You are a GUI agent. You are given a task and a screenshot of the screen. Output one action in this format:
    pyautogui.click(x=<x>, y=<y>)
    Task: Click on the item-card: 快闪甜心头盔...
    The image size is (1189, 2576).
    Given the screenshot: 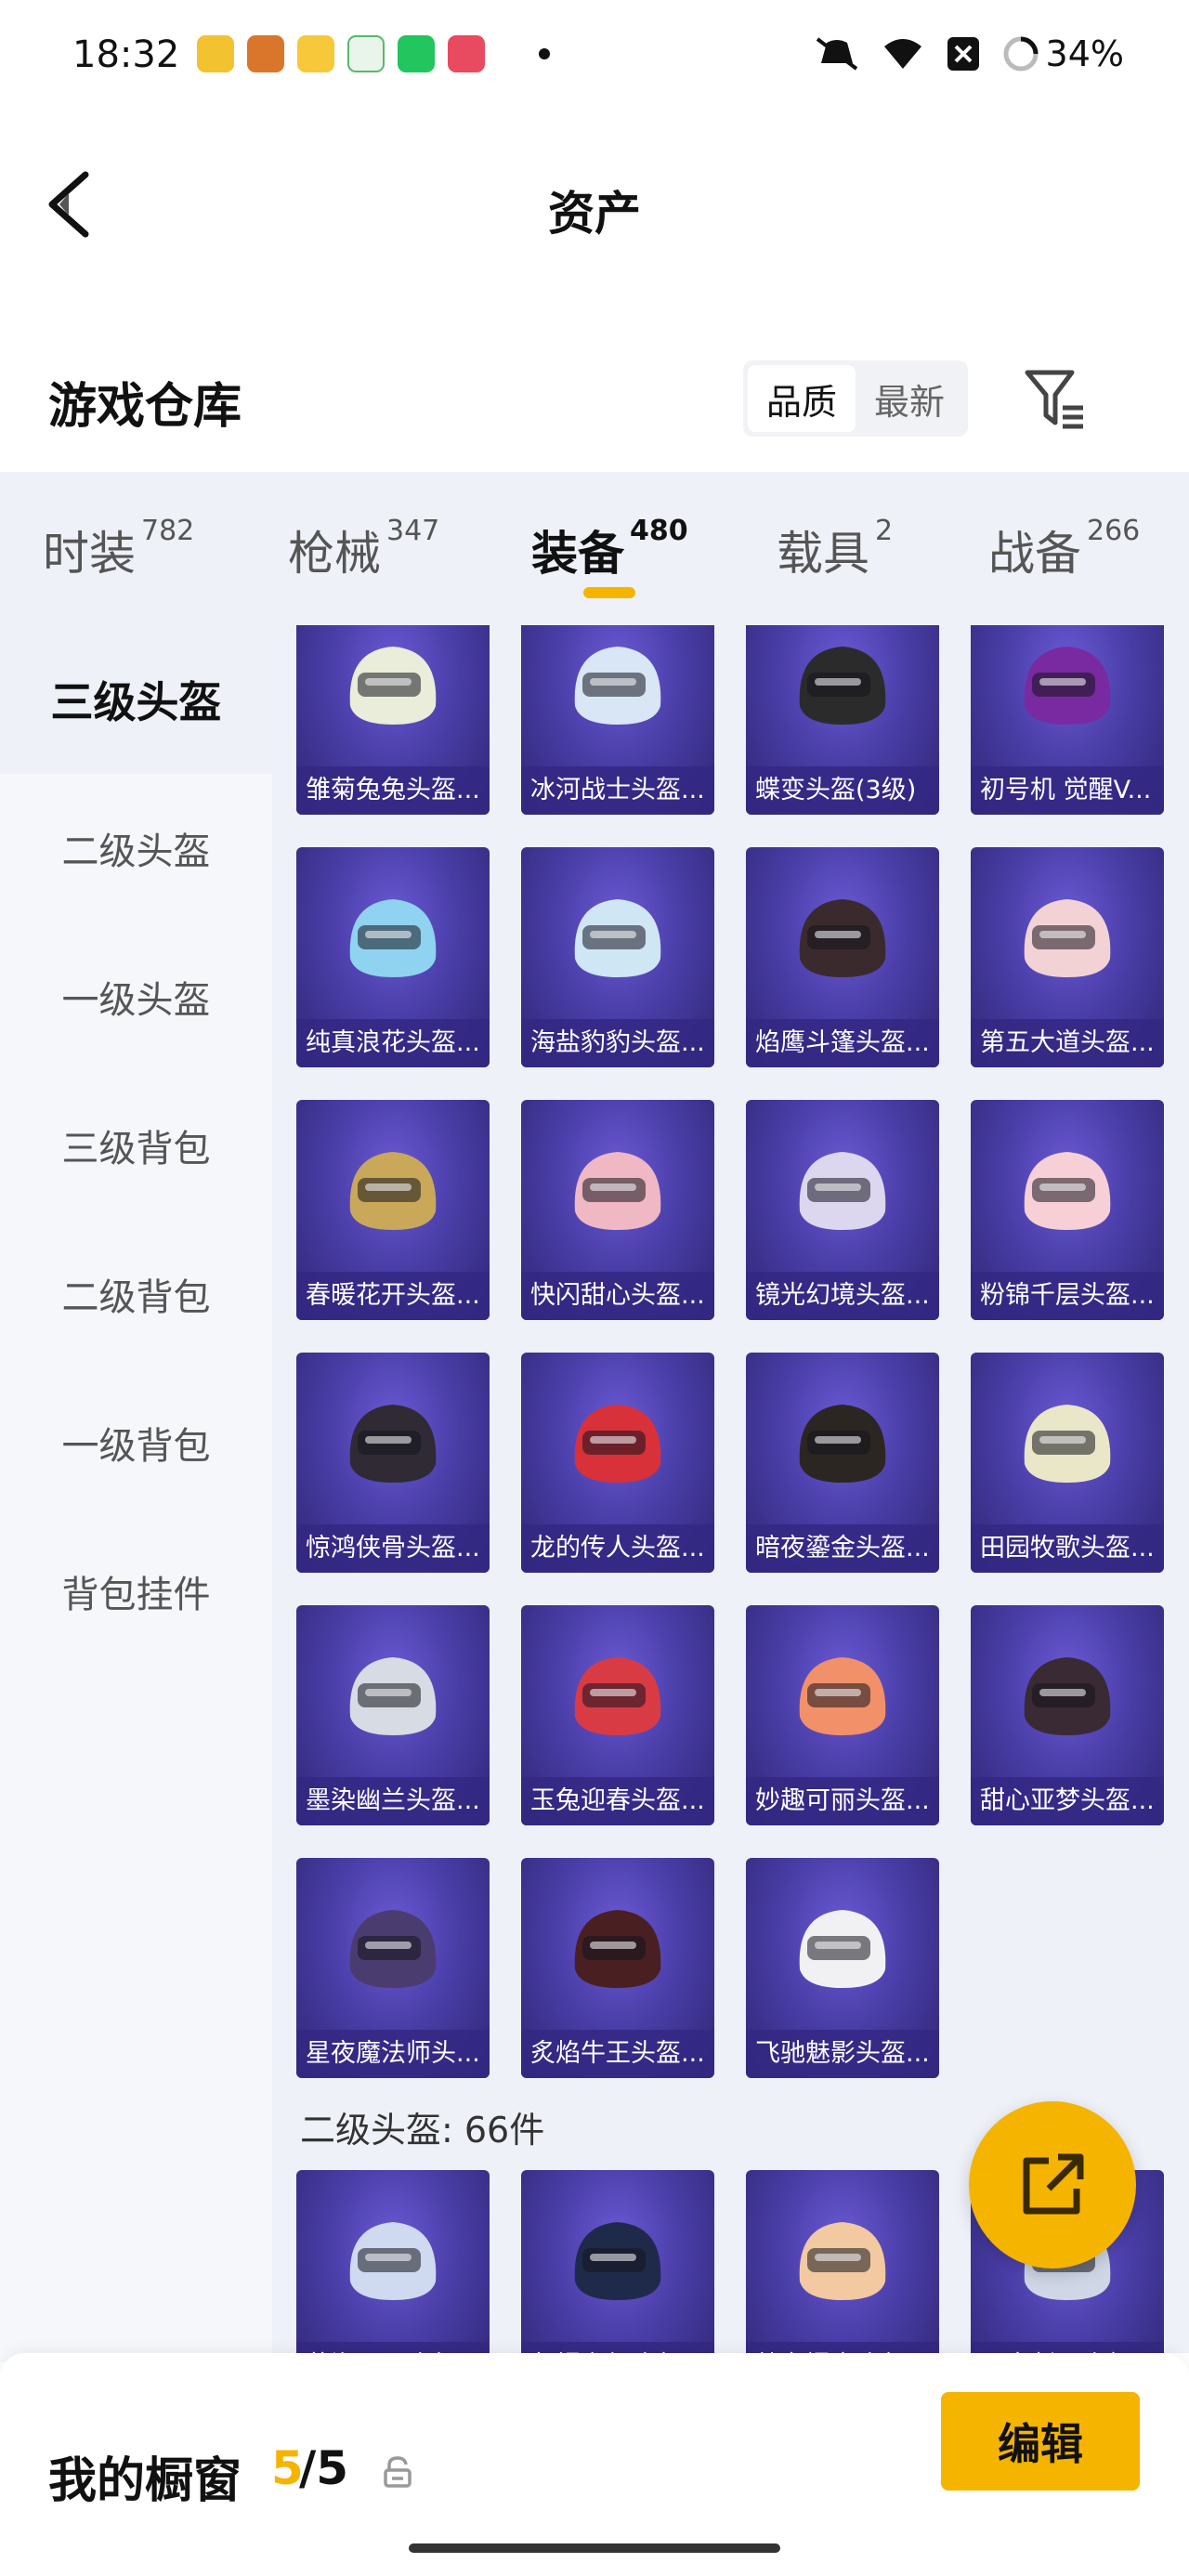 What is the action you would take?
    pyautogui.click(x=617, y=1210)
    